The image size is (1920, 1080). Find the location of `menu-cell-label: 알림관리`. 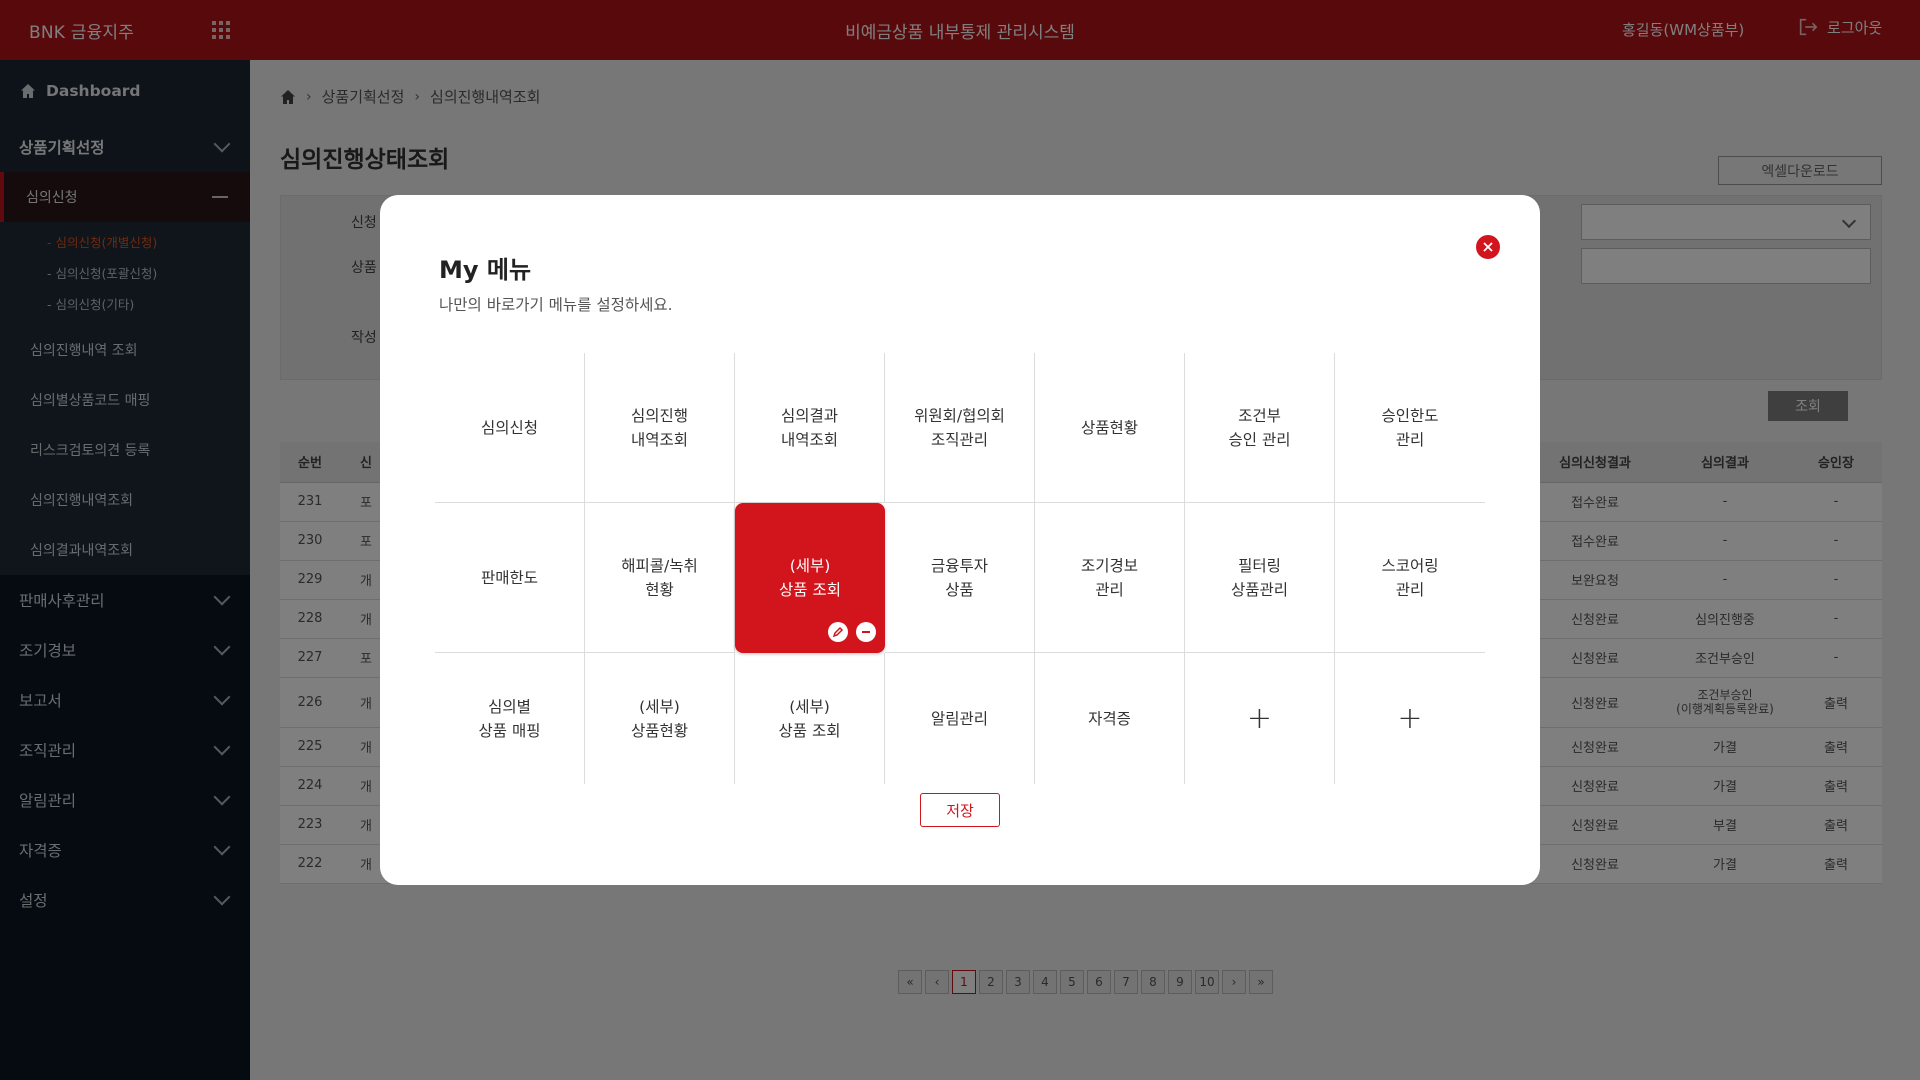

menu-cell-label: 알림관리 is located at coordinates (959, 718).